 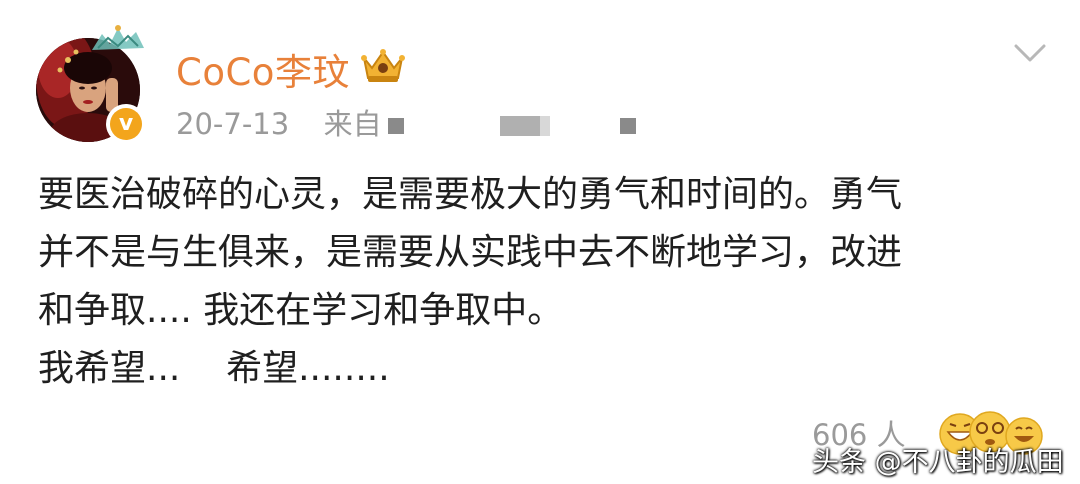 I want to click on chevron-down-icon, so click(x=1030, y=53).